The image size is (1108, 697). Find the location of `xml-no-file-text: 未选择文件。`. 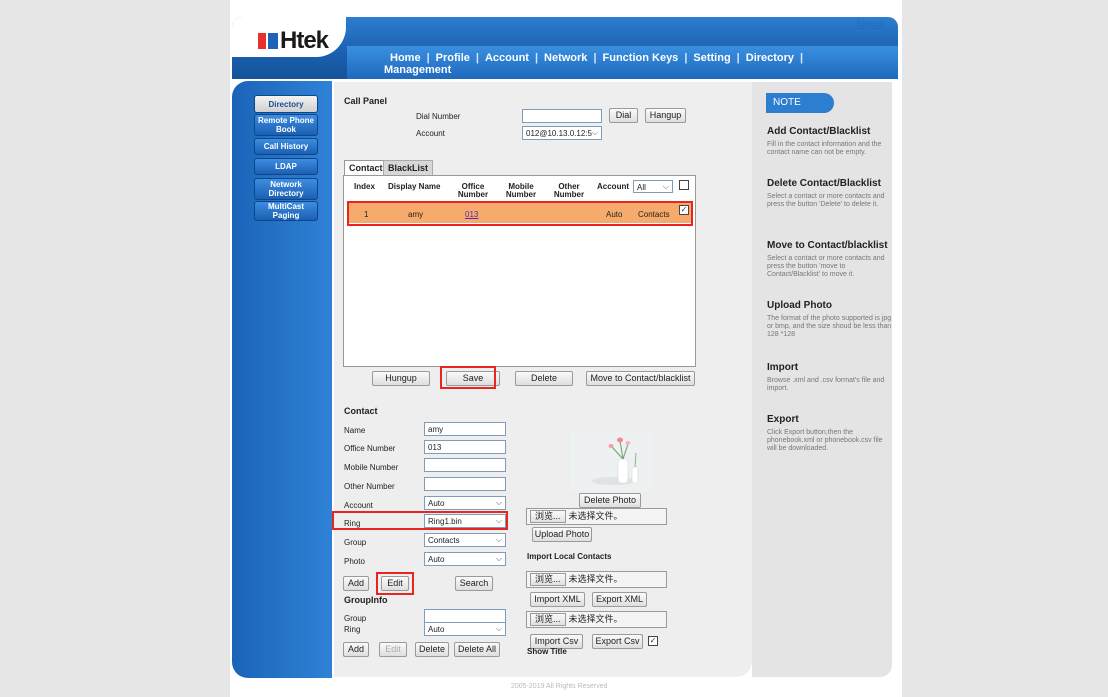

xml-no-file-text: 未选择文件。 is located at coordinates (595, 579).